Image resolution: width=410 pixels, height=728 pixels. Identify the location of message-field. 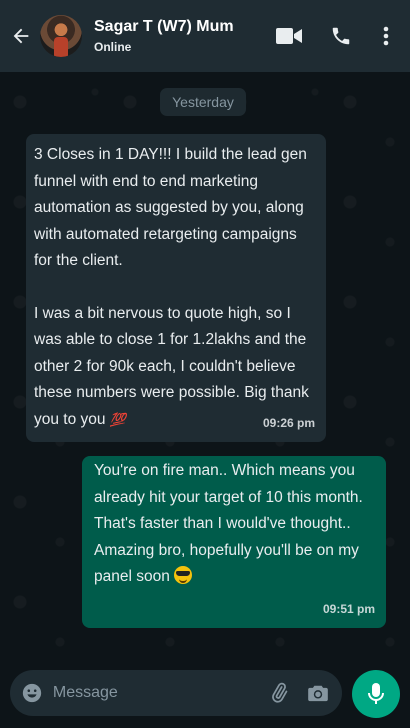
(176, 693).